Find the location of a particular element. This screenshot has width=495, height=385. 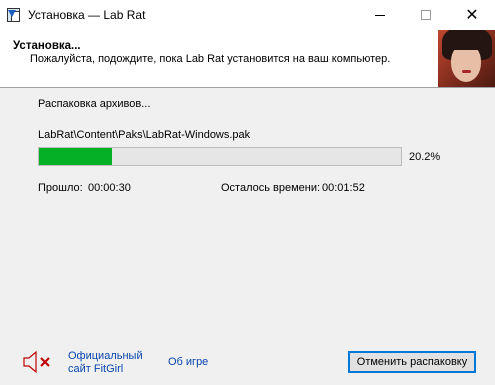

progress-bar is located at coordinates (220, 156).